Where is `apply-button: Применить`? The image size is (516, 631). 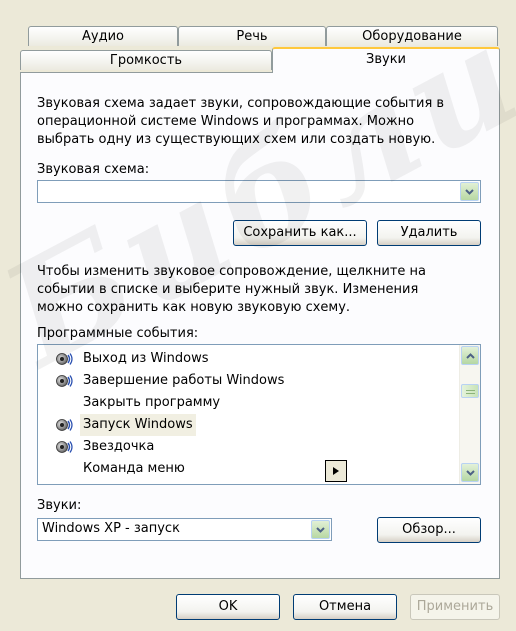
apply-button: Применить is located at coordinates (455, 607).